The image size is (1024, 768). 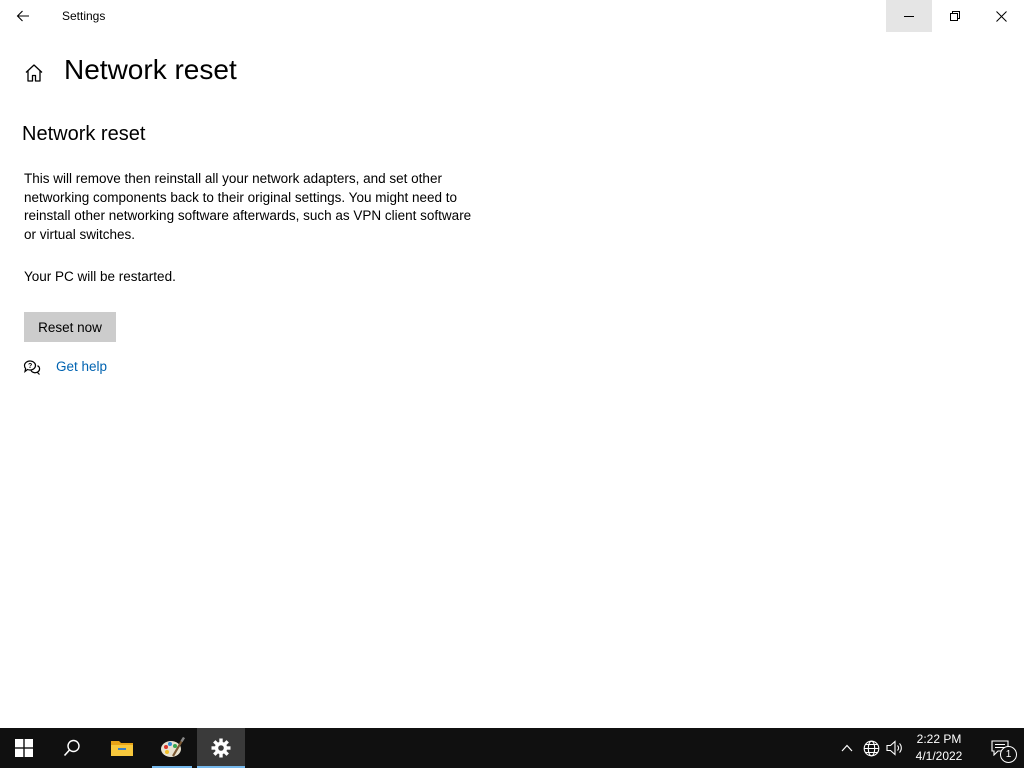 I want to click on start-button, so click(x=24, y=748).